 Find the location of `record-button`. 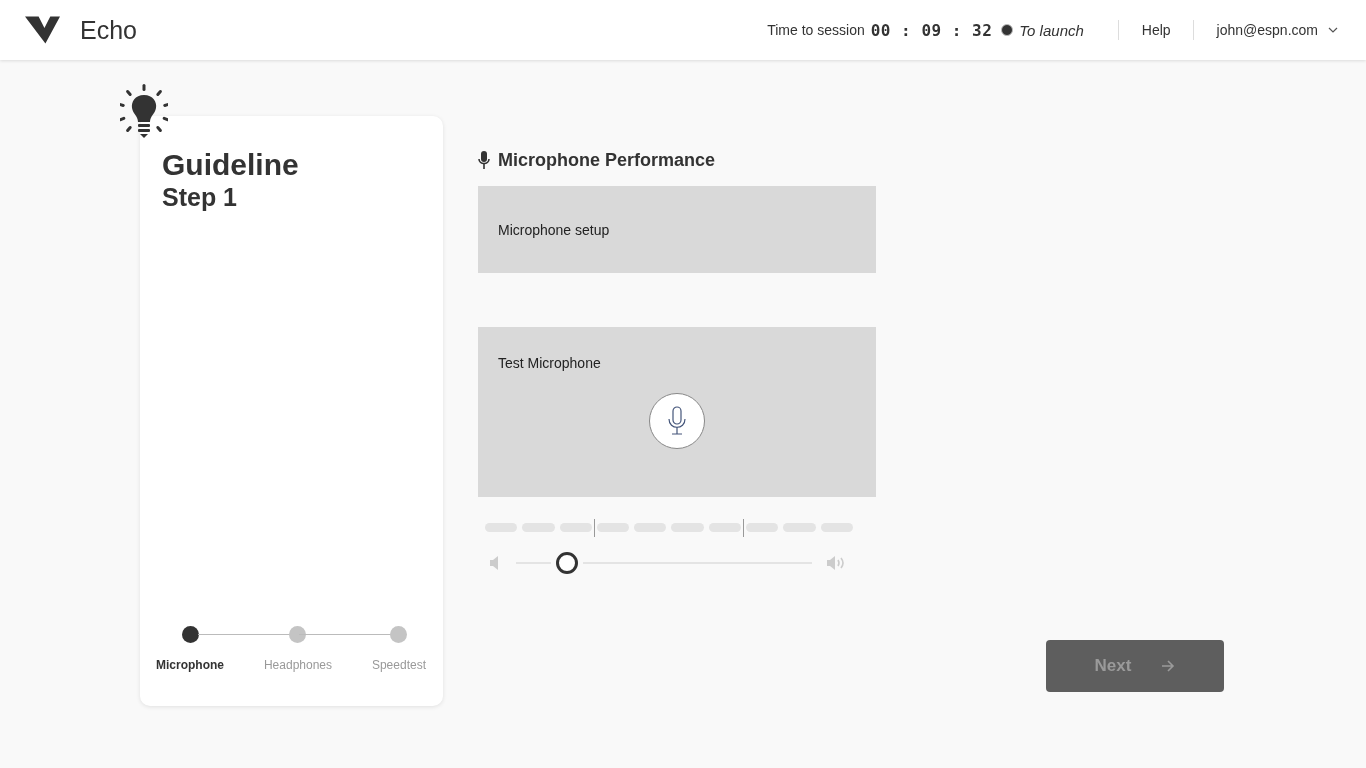

record-button is located at coordinates (677, 421).